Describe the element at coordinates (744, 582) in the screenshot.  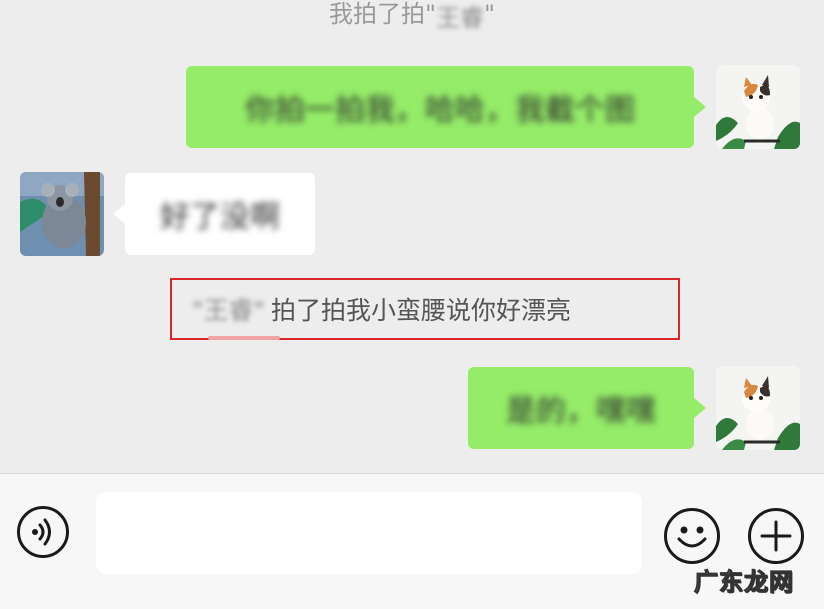
I see `site-watermark: 广东龙网` at that location.